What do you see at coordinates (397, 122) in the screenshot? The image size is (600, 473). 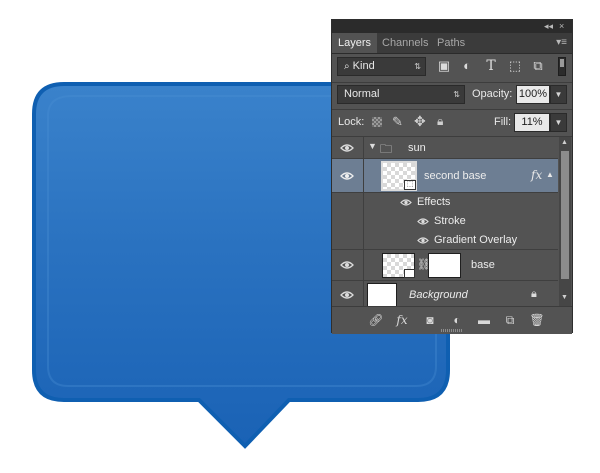 I see `lock-paint-icon: ✎` at bounding box center [397, 122].